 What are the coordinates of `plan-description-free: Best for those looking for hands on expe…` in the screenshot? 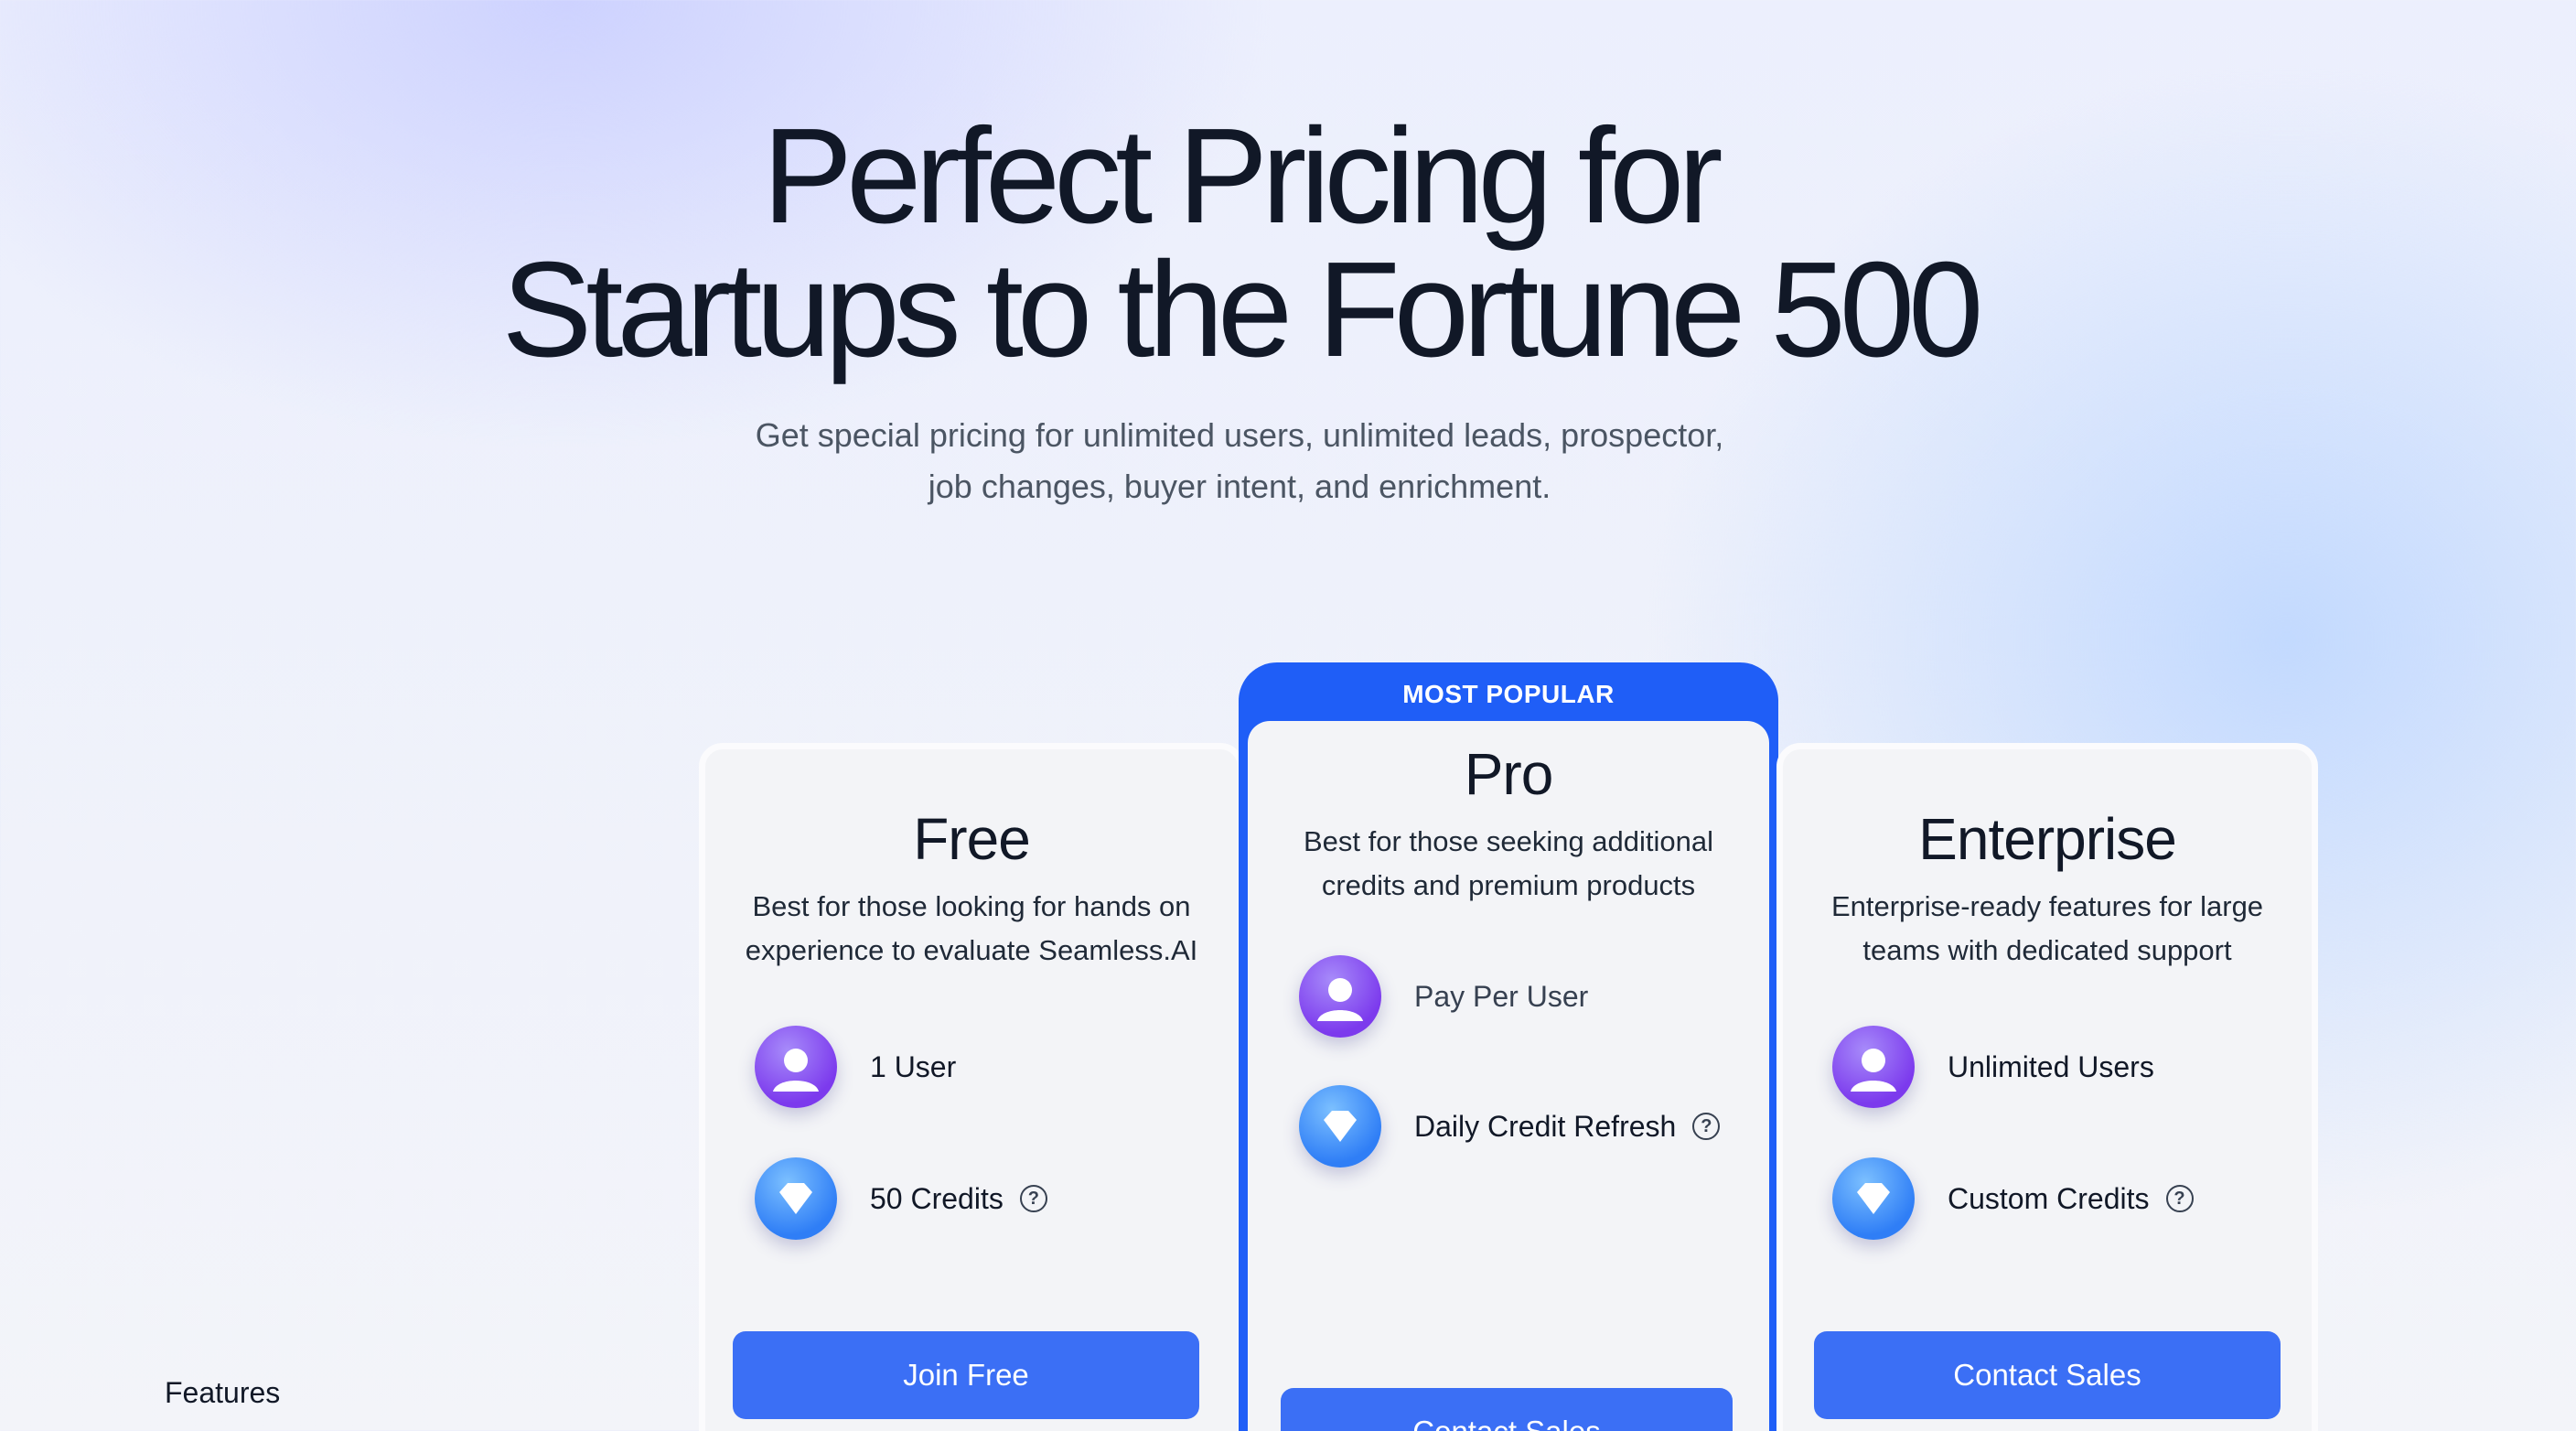 It's located at (972, 929).